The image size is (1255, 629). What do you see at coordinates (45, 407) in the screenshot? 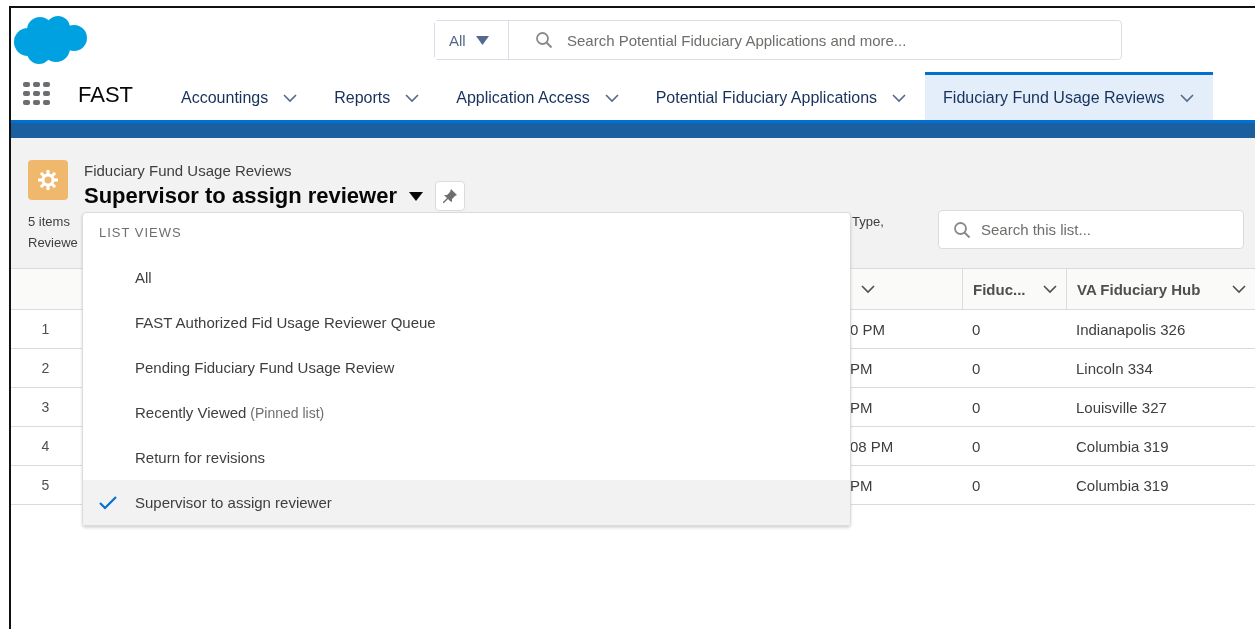
I see `row-number: 3` at bounding box center [45, 407].